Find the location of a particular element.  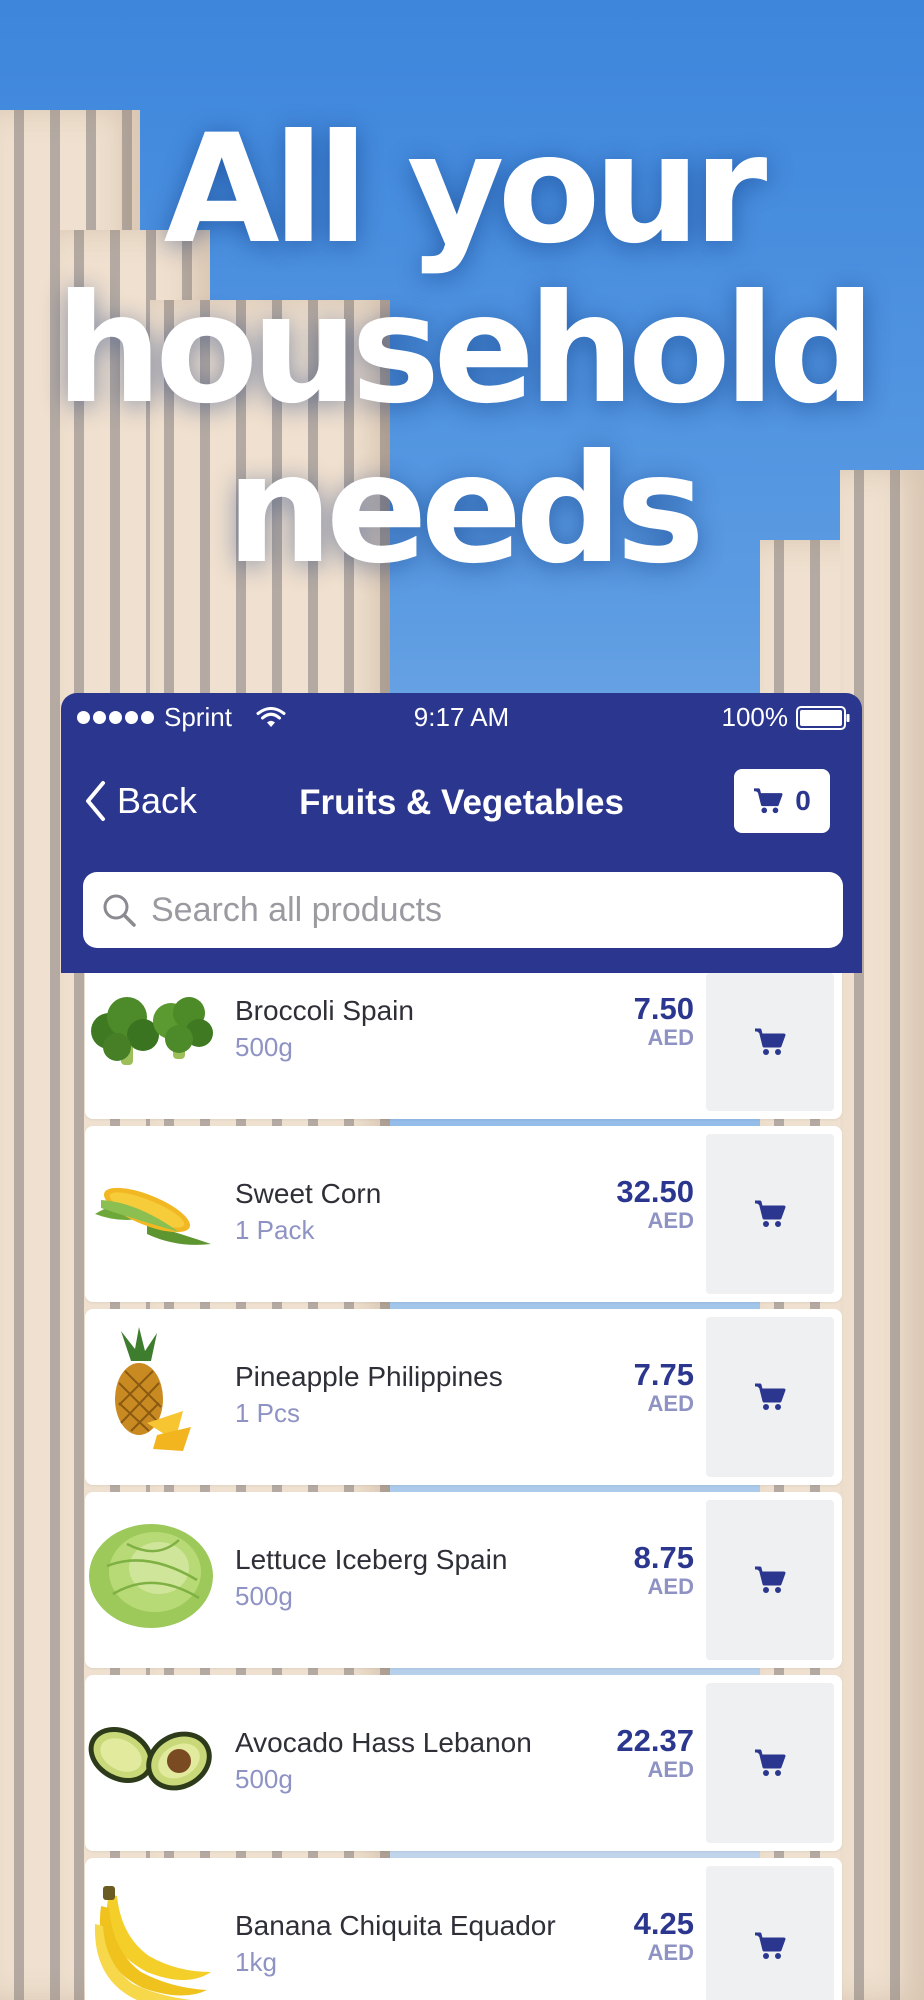

product-price: 7.50 AED is located at coordinates (664, 1022).